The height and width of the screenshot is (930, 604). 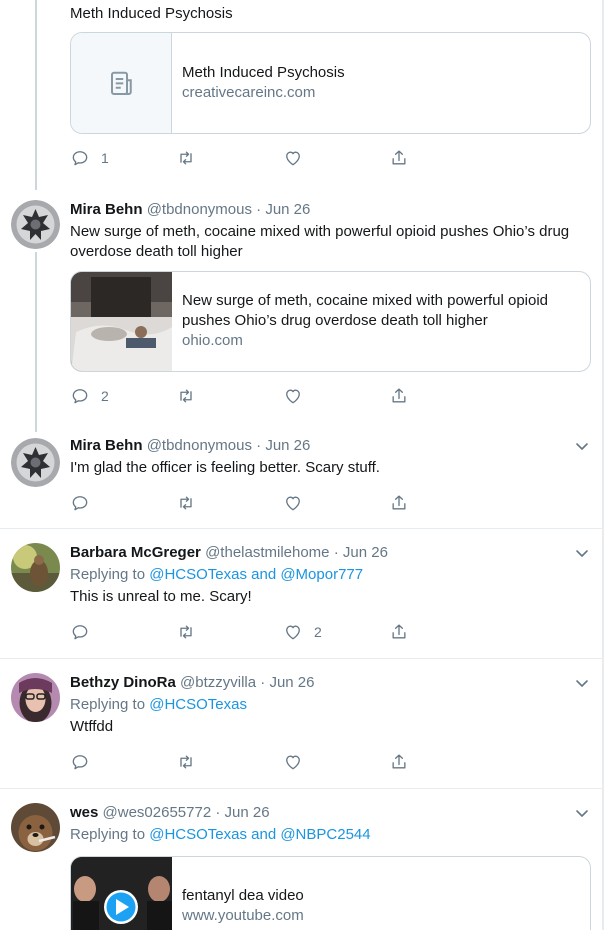 What do you see at coordinates (89, 396) in the screenshot?
I see `reply-button: 2` at bounding box center [89, 396].